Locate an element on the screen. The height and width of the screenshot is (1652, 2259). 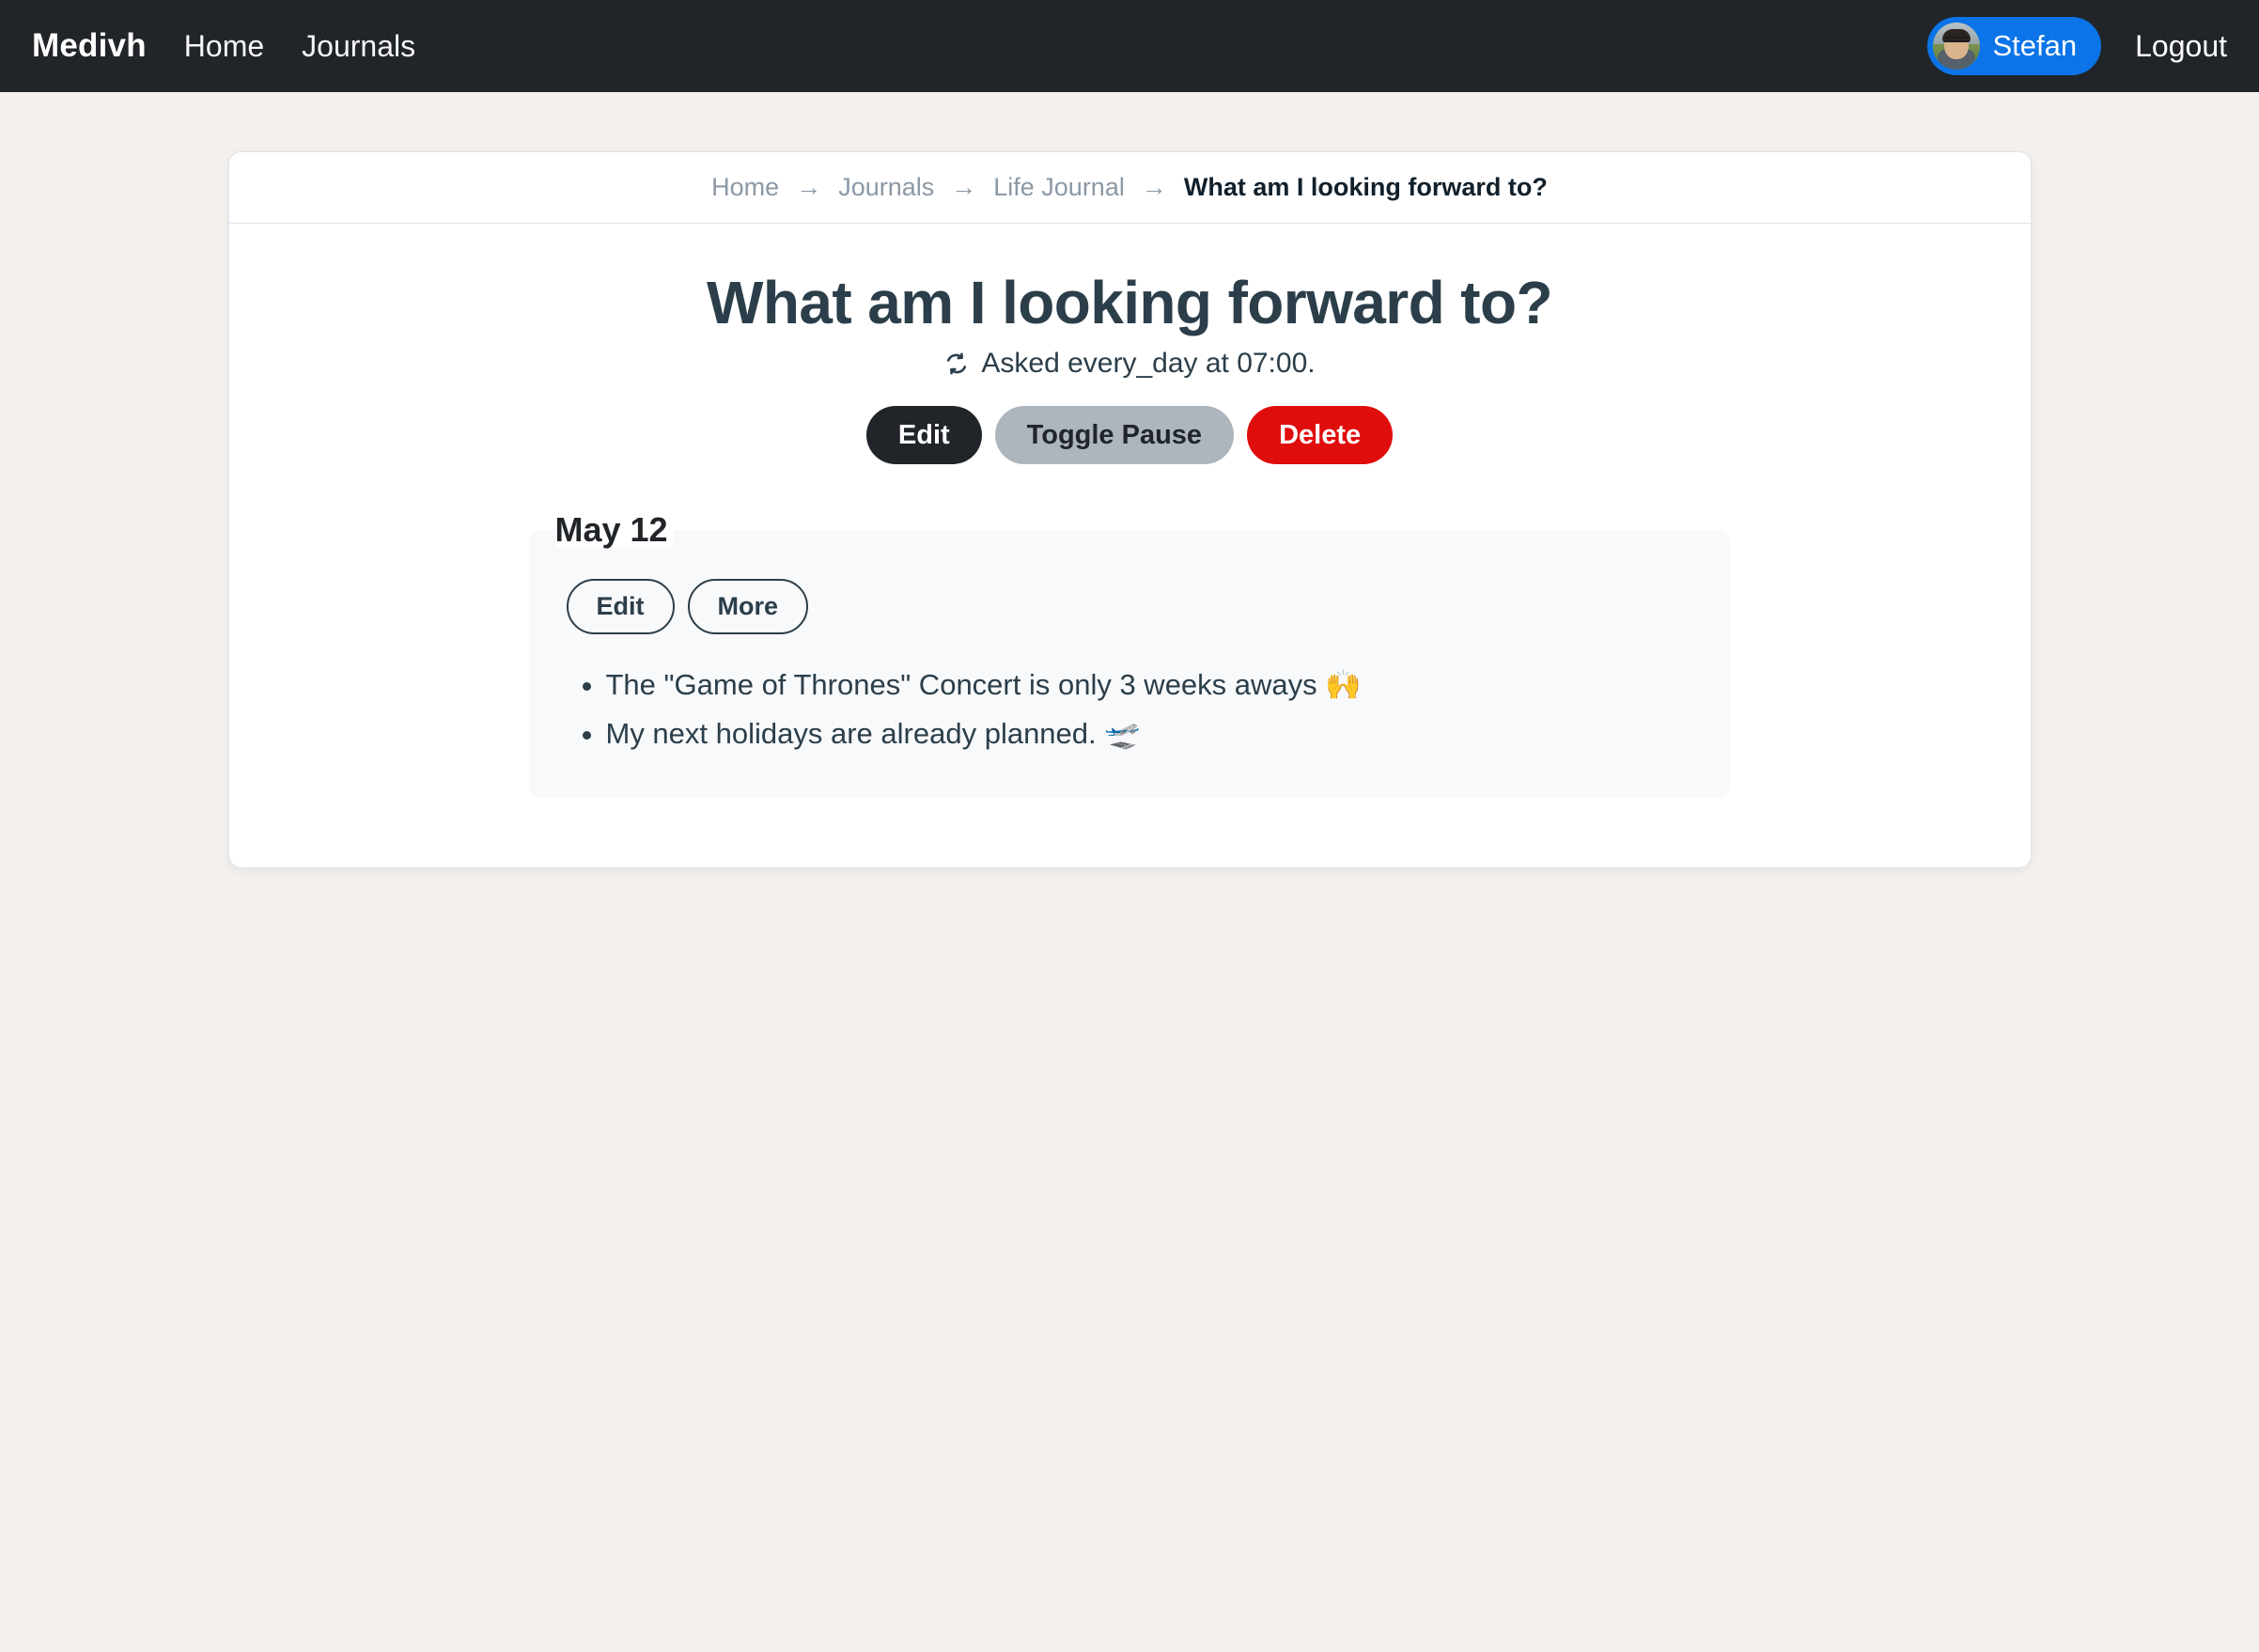
delete-question-button: Delete is located at coordinates (1321, 435).